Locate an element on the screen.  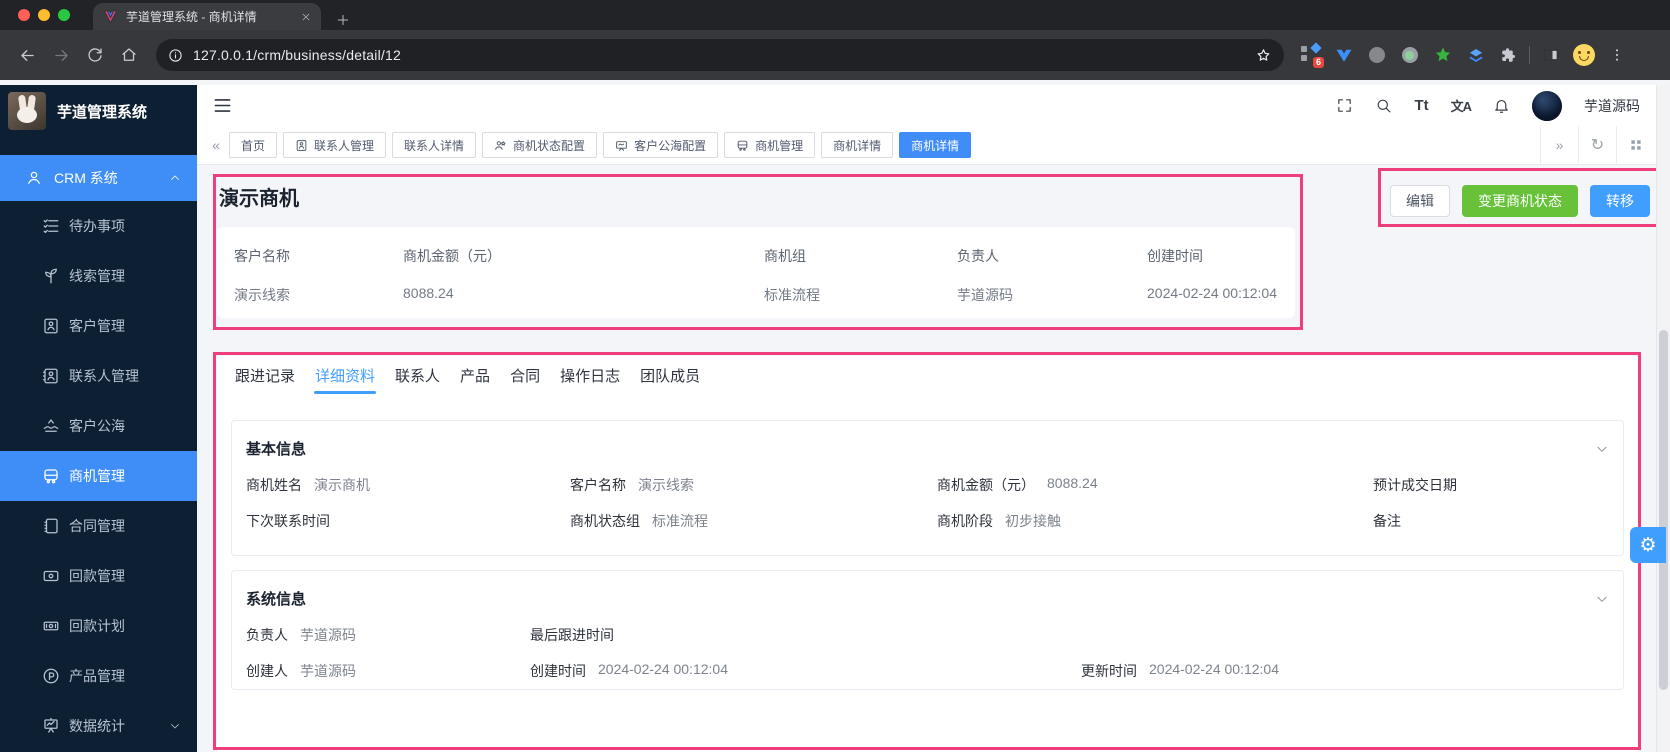
nav-tab-home: 首页 is located at coordinates (253, 145).